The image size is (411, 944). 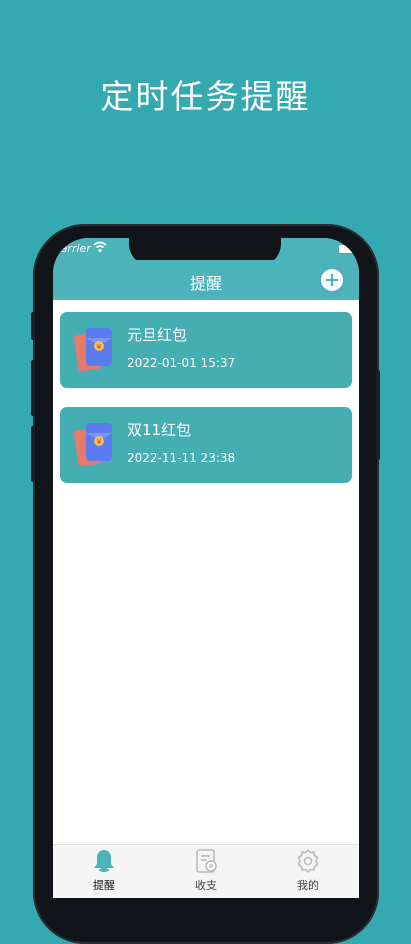 What do you see at coordinates (308, 885) in the screenshot?
I see `tab-label: 我的` at bounding box center [308, 885].